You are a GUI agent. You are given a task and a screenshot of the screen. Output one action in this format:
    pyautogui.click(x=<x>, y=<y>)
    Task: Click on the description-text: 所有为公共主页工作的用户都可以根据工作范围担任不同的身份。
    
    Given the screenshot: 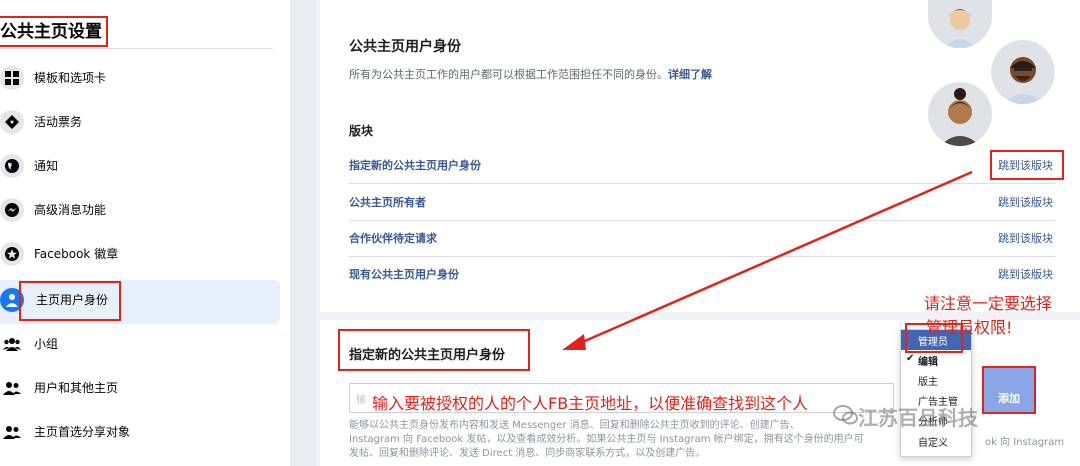 What is the action you would take?
    pyautogui.click(x=508, y=74)
    